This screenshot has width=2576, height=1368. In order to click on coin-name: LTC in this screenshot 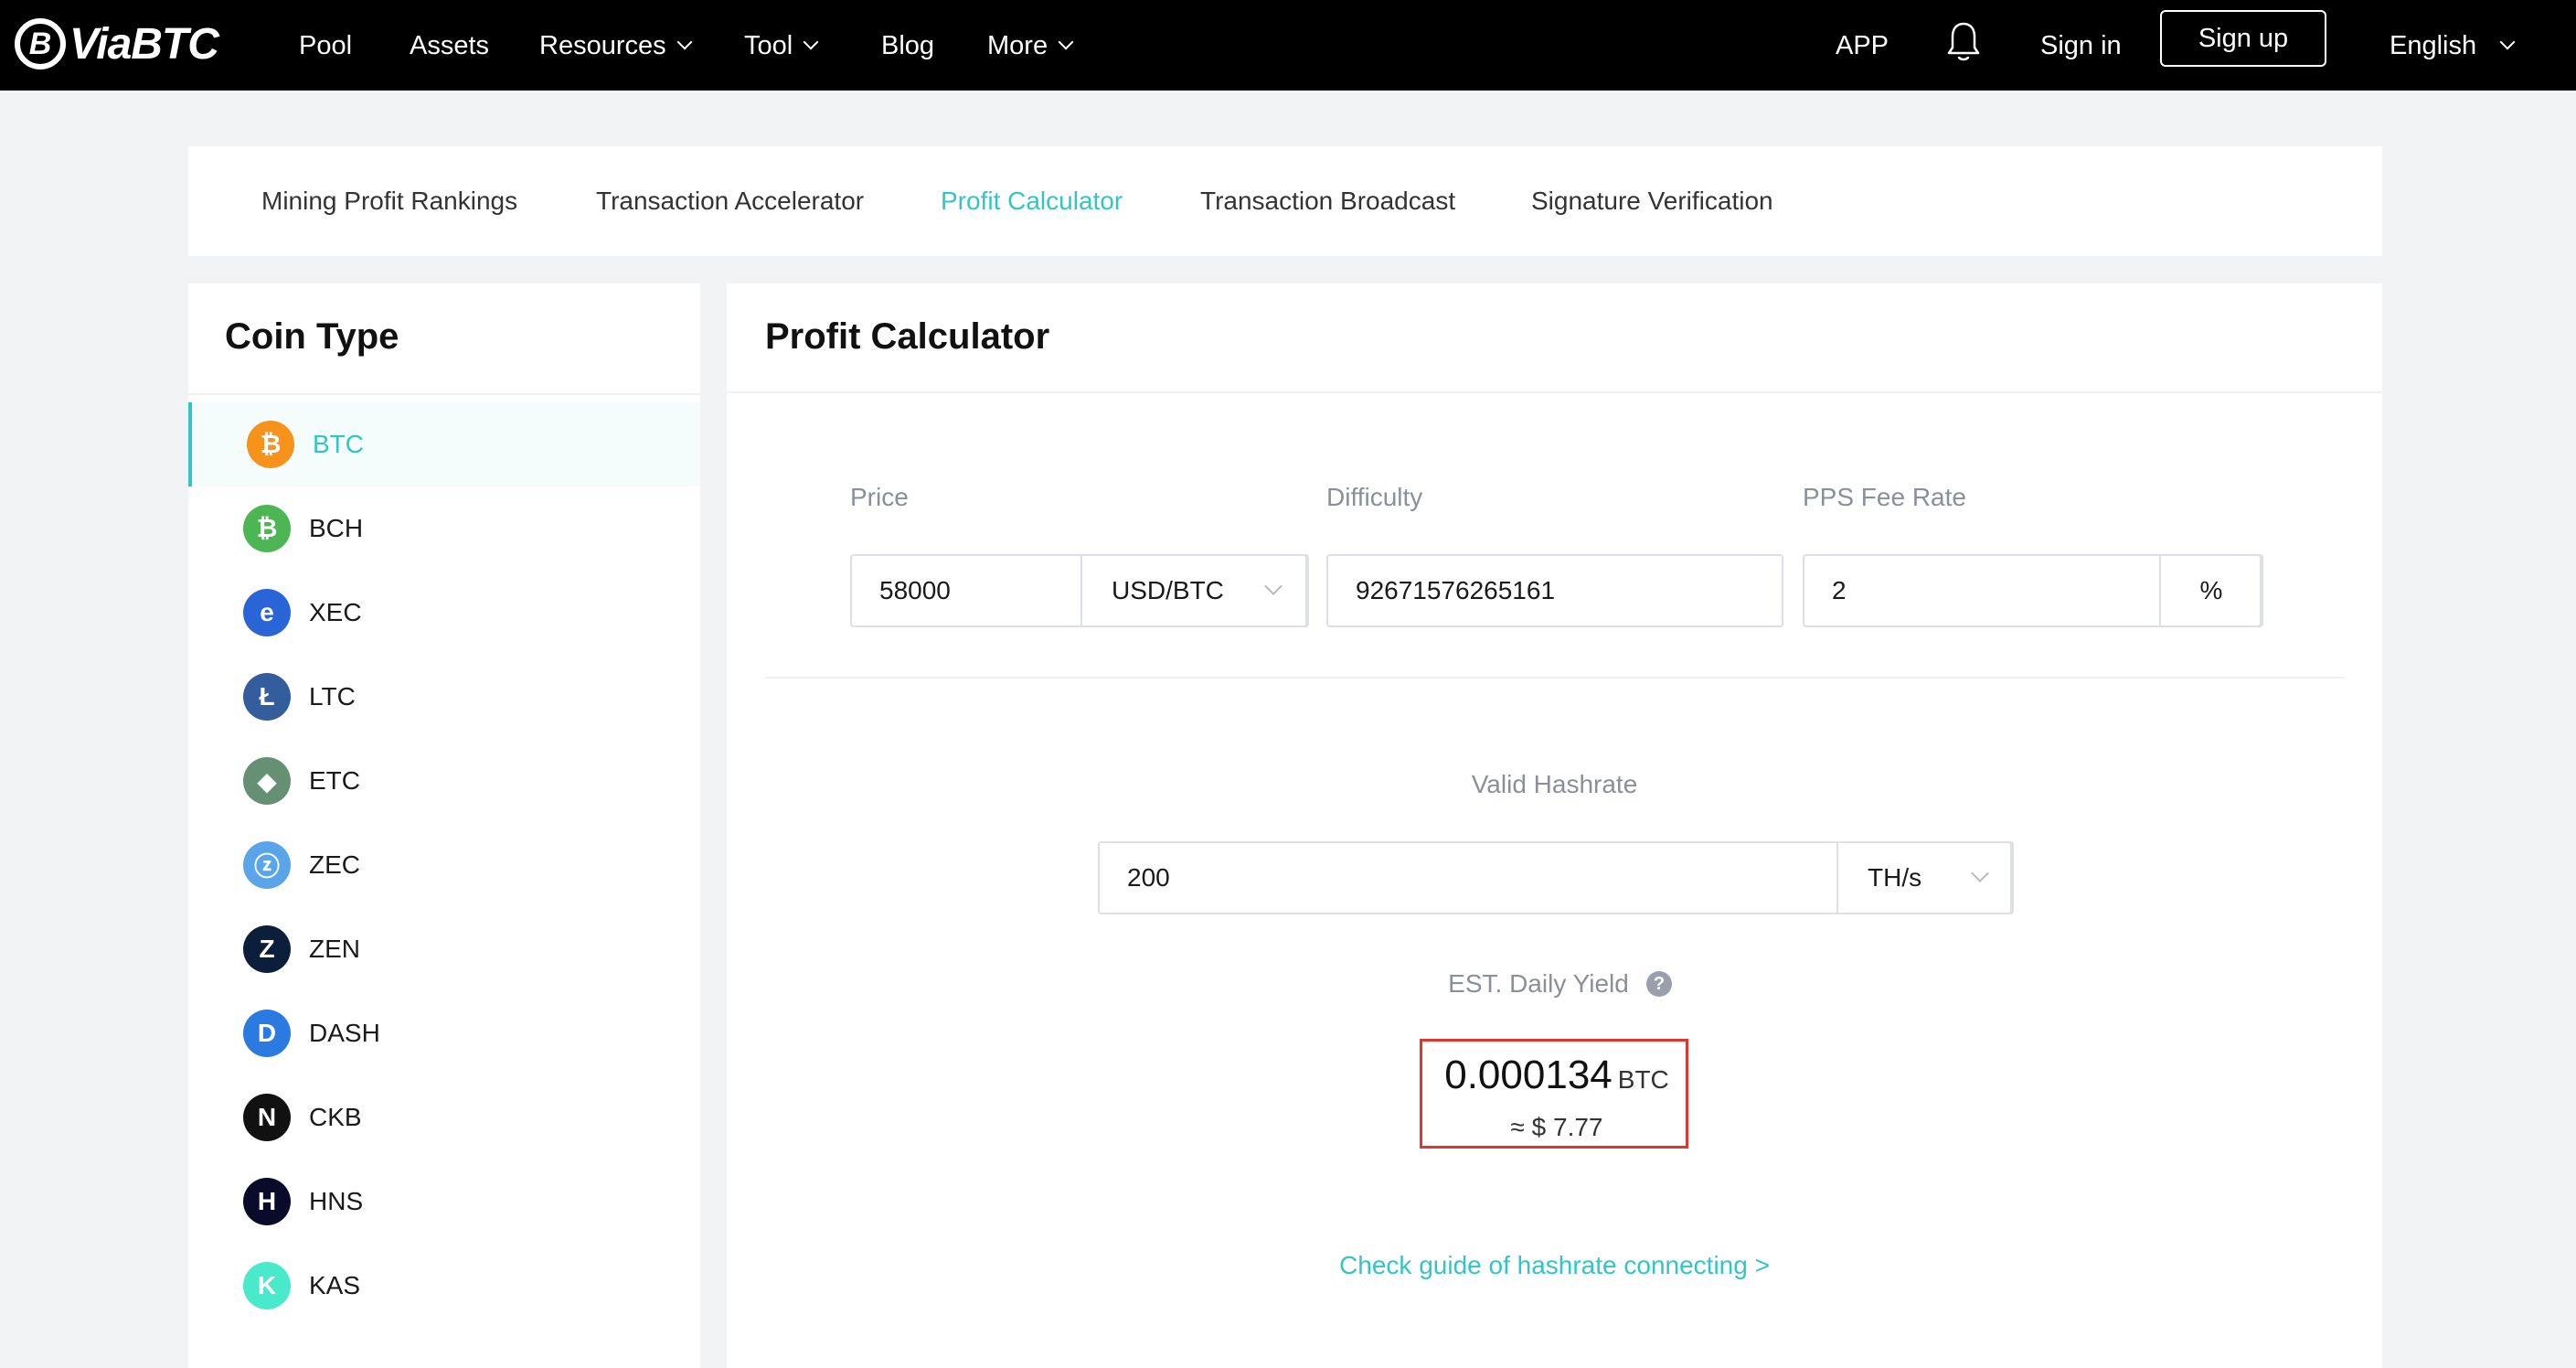, I will do `click(332, 696)`.